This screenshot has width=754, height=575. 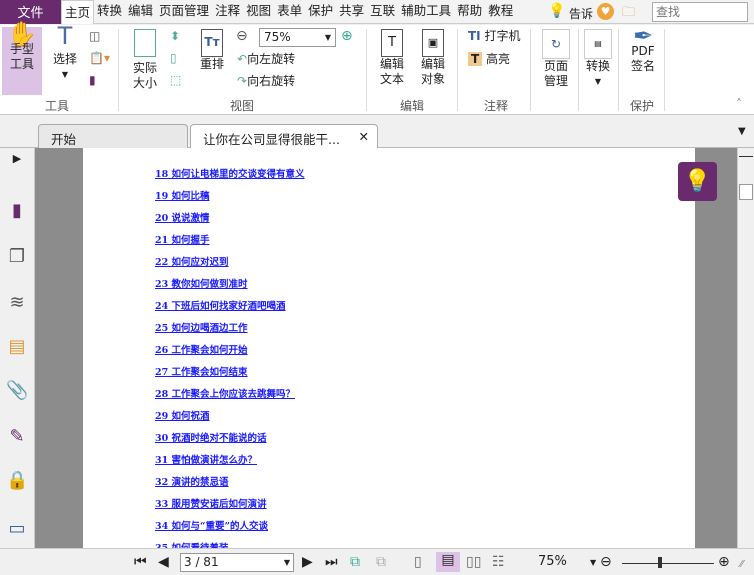 What do you see at coordinates (94, 36) in the screenshot?
I see `snapshot-icon: ◫` at bounding box center [94, 36].